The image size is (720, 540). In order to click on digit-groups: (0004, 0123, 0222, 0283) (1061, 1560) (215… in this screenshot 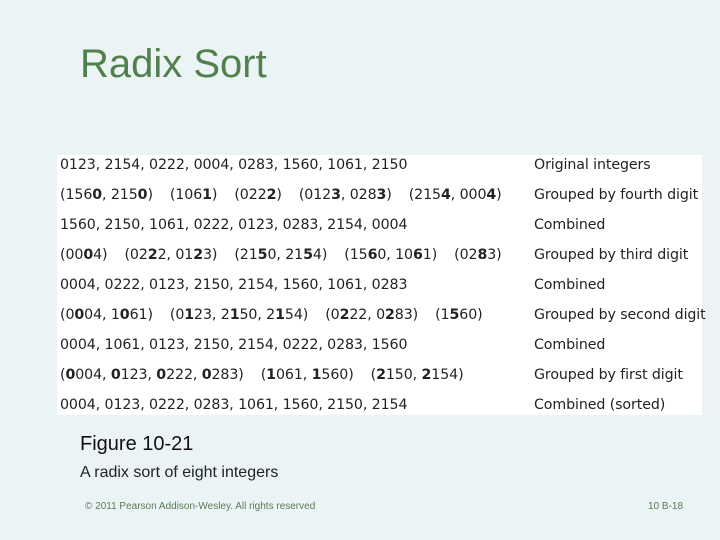, I will do `click(262, 375)`.